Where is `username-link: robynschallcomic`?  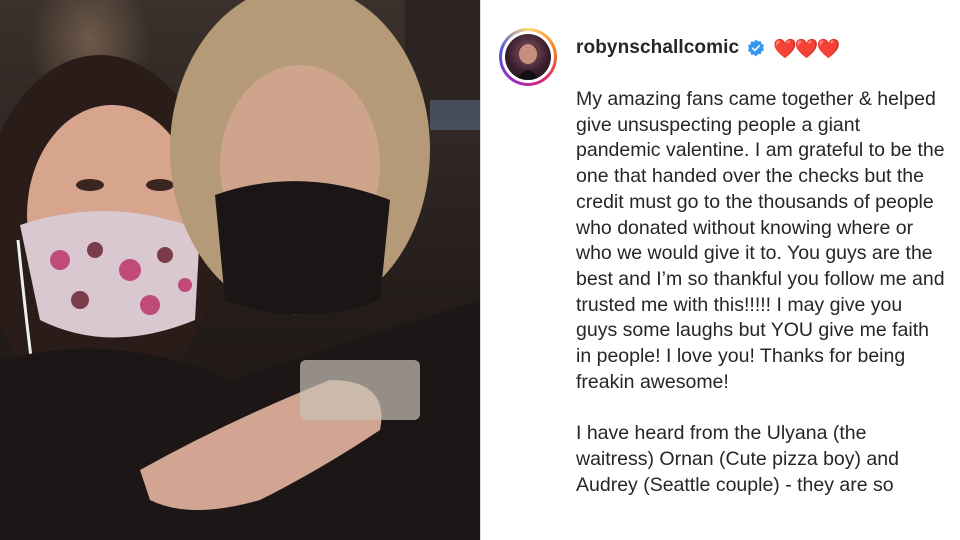
username-link: robynschallcomic is located at coordinates (657, 48).